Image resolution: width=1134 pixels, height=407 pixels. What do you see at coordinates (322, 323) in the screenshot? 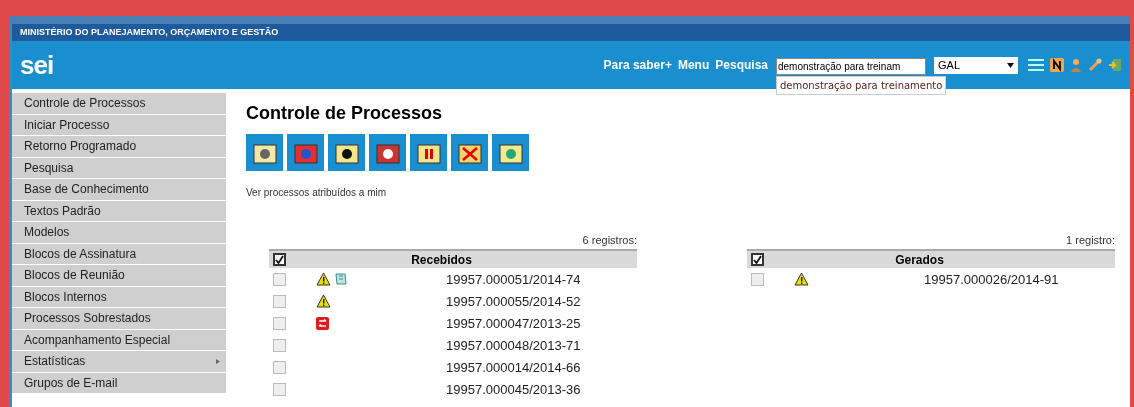
I see `transfer-icon` at bounding box center [322, 323].